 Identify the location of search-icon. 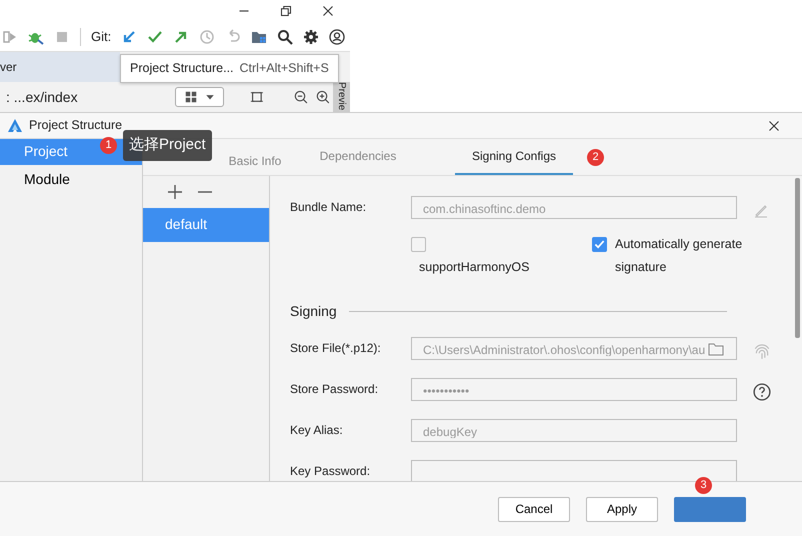
(285, 36).